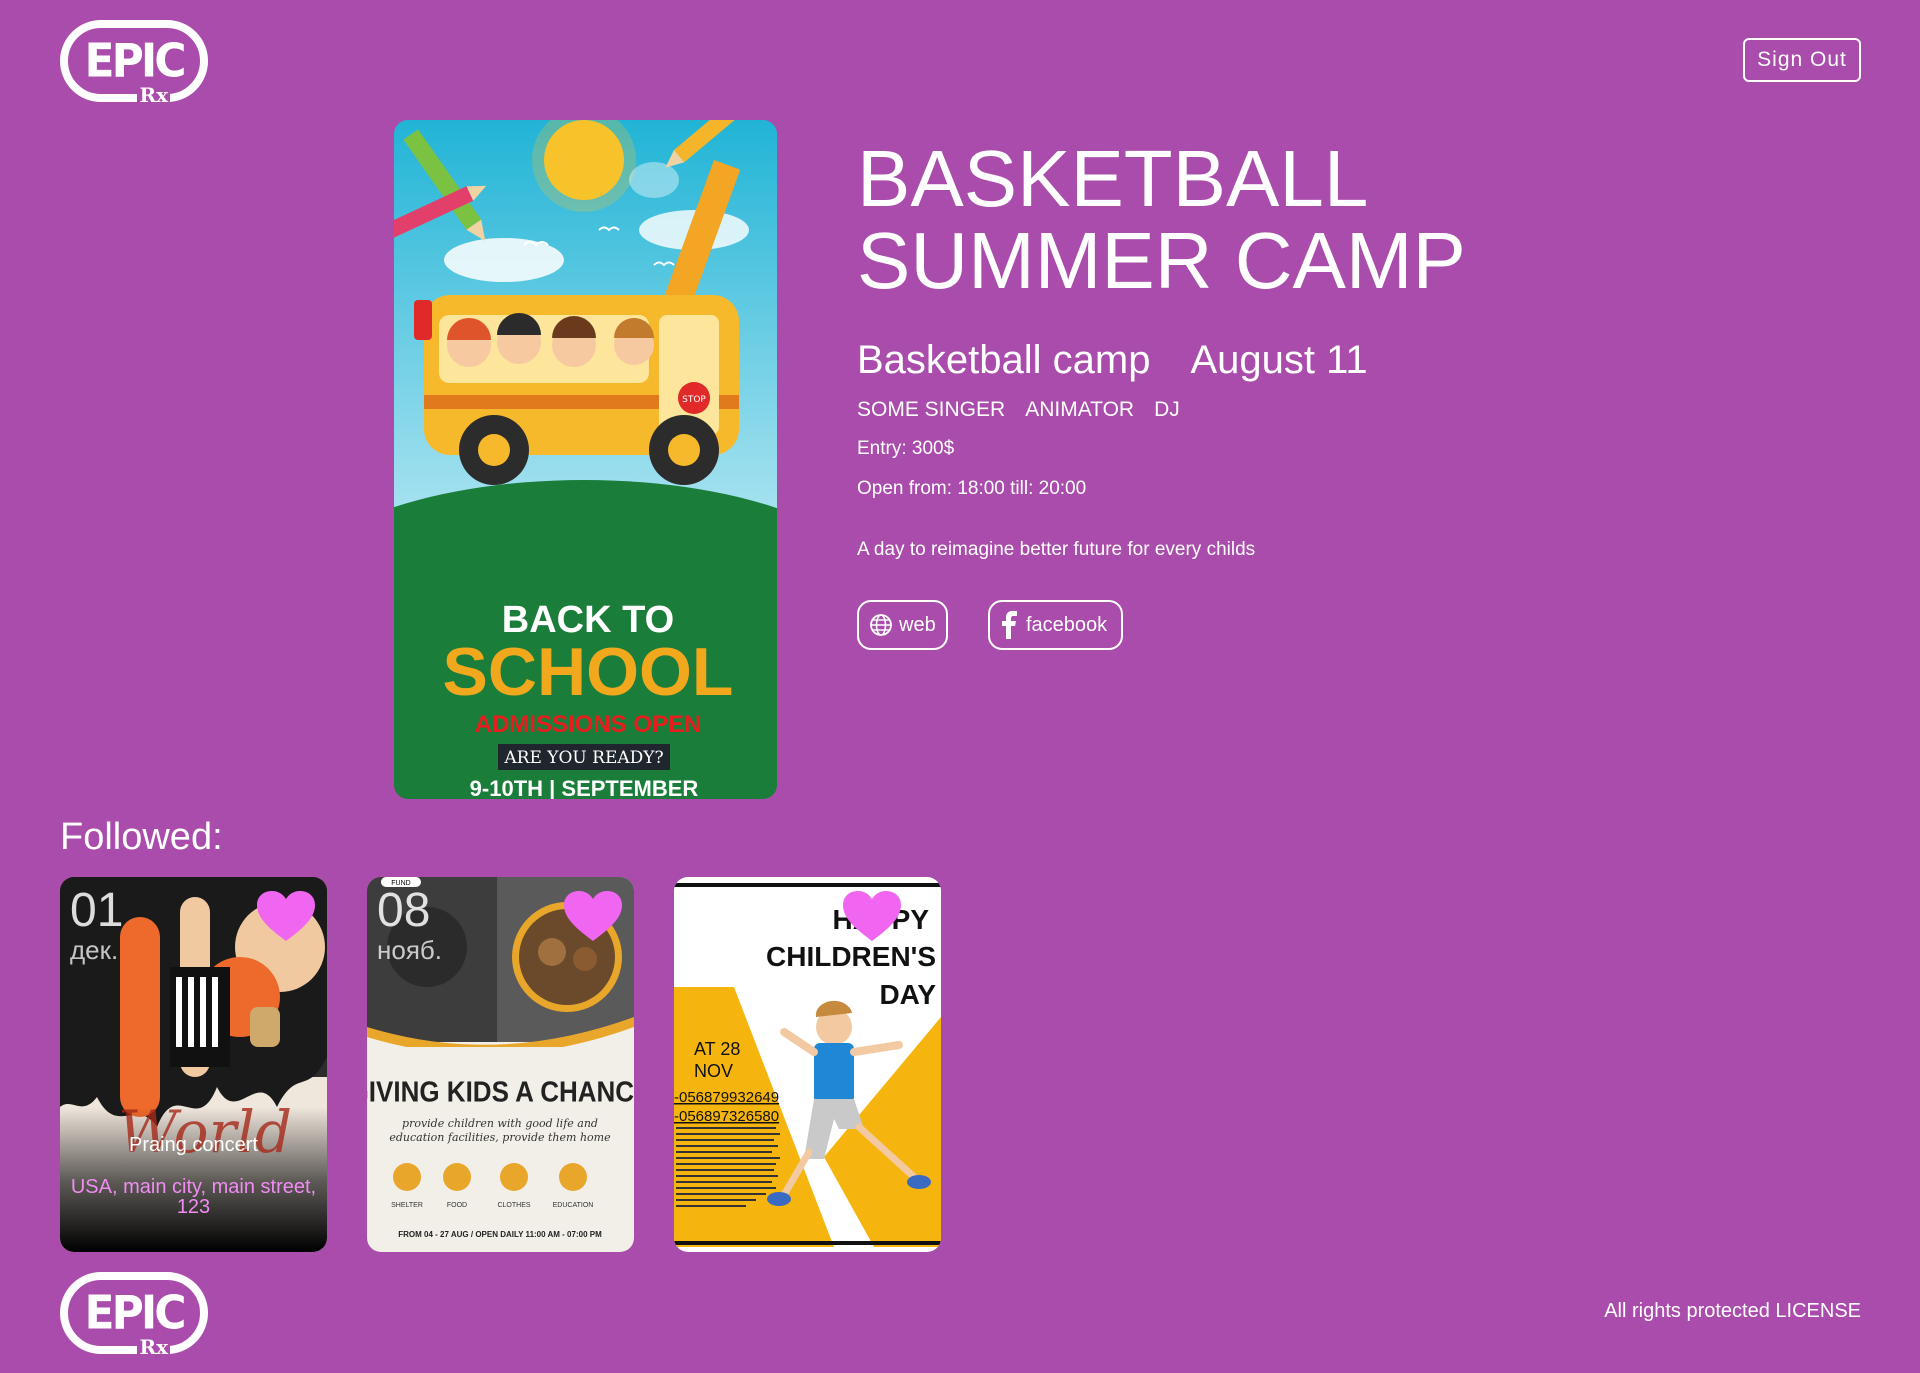 This screenshot has height=1373, width=1920. Describe the element at coordinates (726, 1097) in the screenshot. I see `card-poster-phone1: -056879932649` at that location.